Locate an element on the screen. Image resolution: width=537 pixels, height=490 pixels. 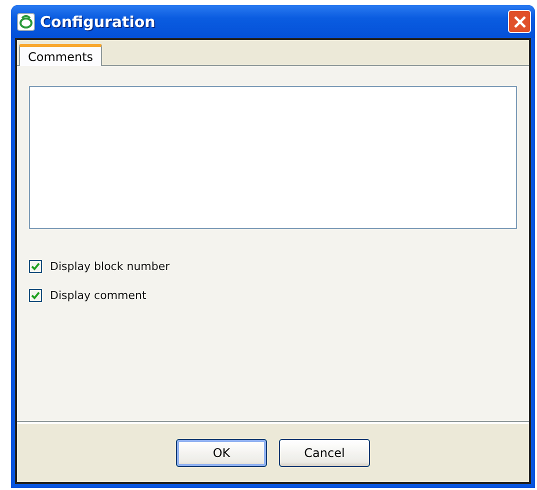
dialog-button: OK is located at coordinates (221, 453).